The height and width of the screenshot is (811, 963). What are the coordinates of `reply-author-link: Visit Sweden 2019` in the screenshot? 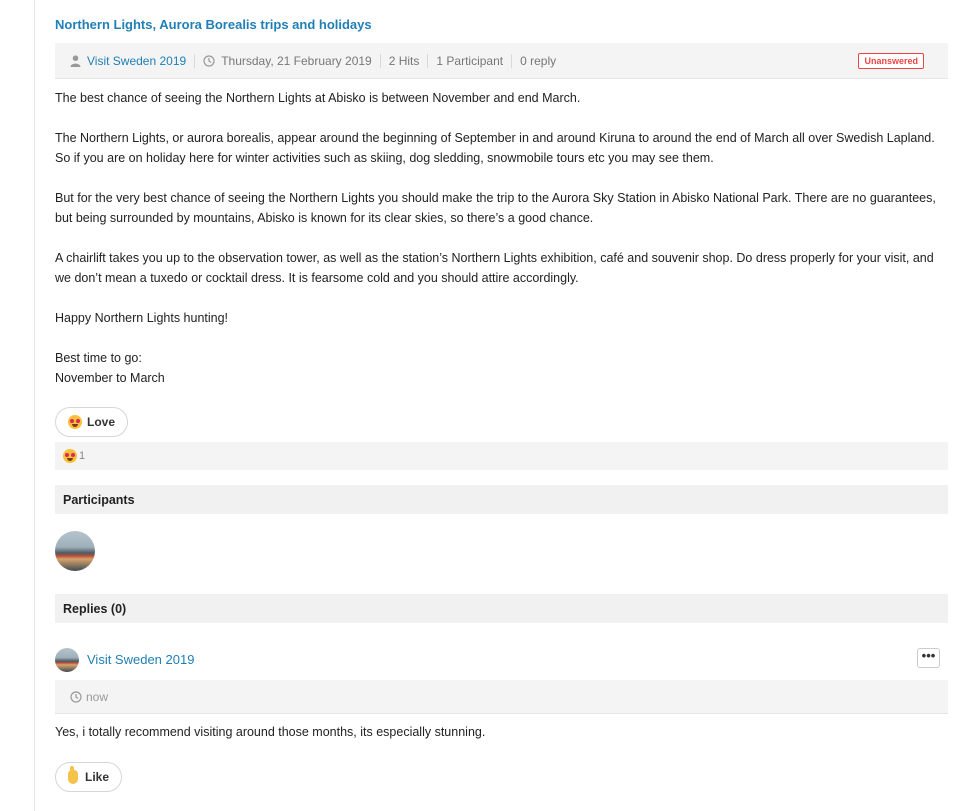 It's located at (140, 659).